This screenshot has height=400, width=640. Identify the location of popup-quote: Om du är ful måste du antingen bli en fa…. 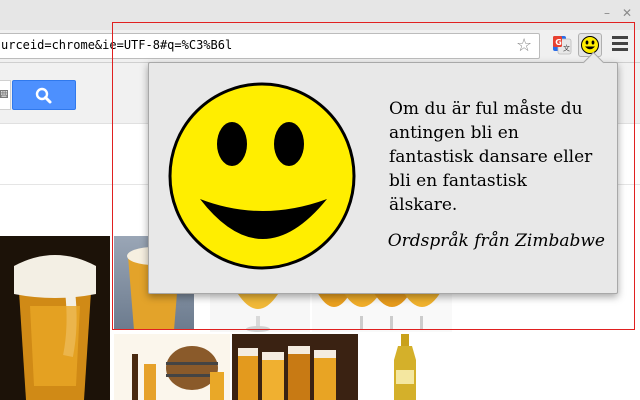
(491, 157).